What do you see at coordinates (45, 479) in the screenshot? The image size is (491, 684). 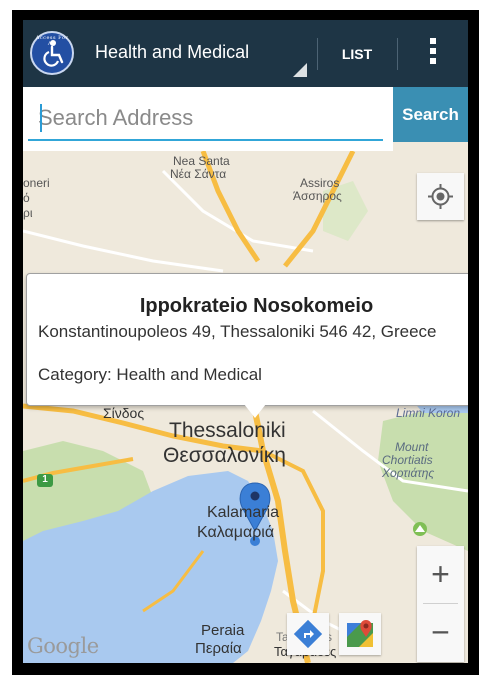 I see `highway-shield: 1` at bounding box center [45, 479].